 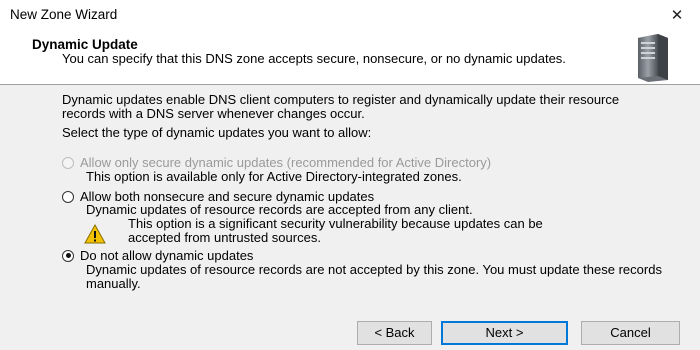 I want to click on option-no-dynamic-updates-label: Do not allow dynamic updates, so click(x=166, y=255).